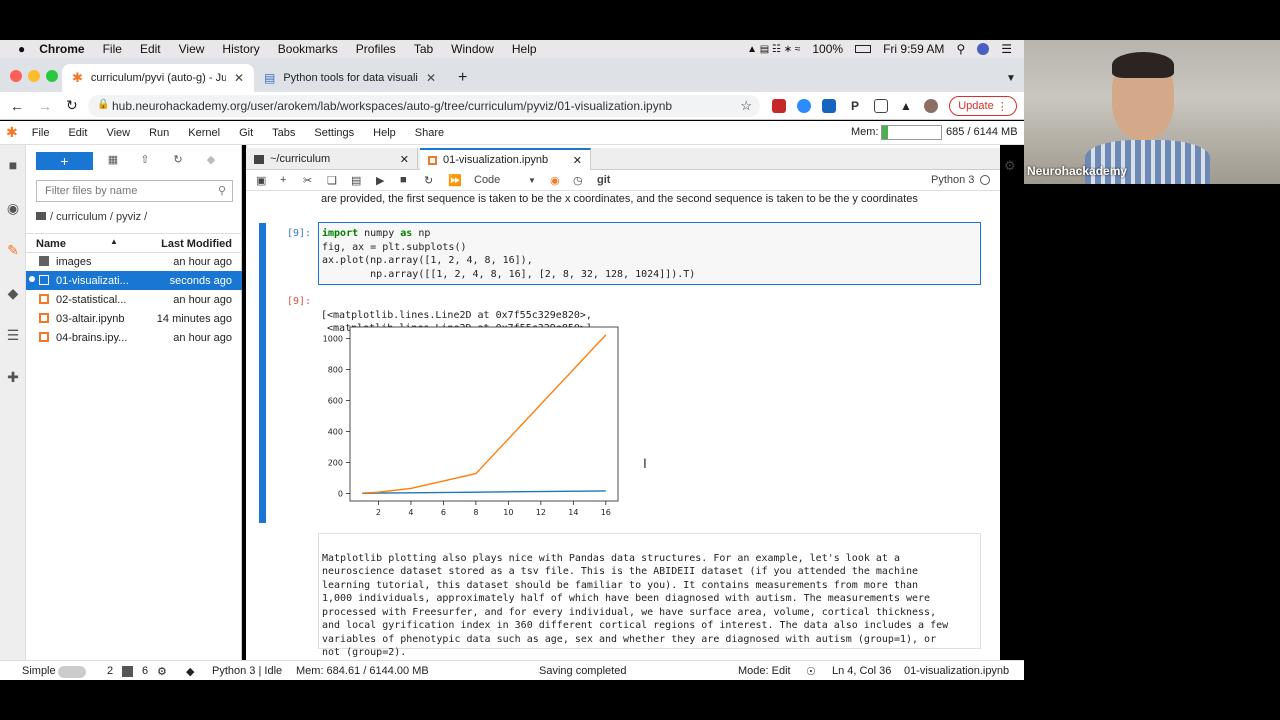  What do you see at coordinates (112, 49) in the screenshot?
I see `menubar-file: File` at bounding box center [112, 49].